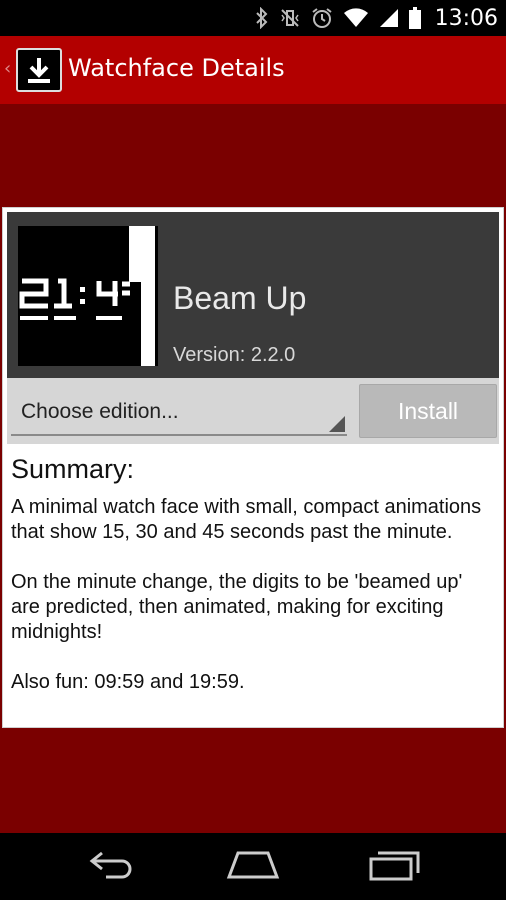 The height and width of the screenshot is (900, 506). Describe the element at coordinates (466, 18) in the screenshot. I see `status-time: 13:06` at that location.